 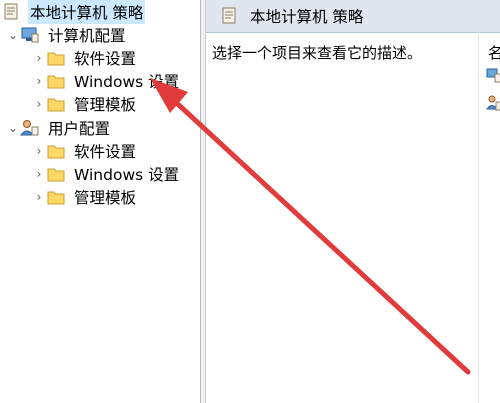 What do you see at coordinates (478, 217) in the screenshot?
I see `column-divider` at bounding box center [478, 217].